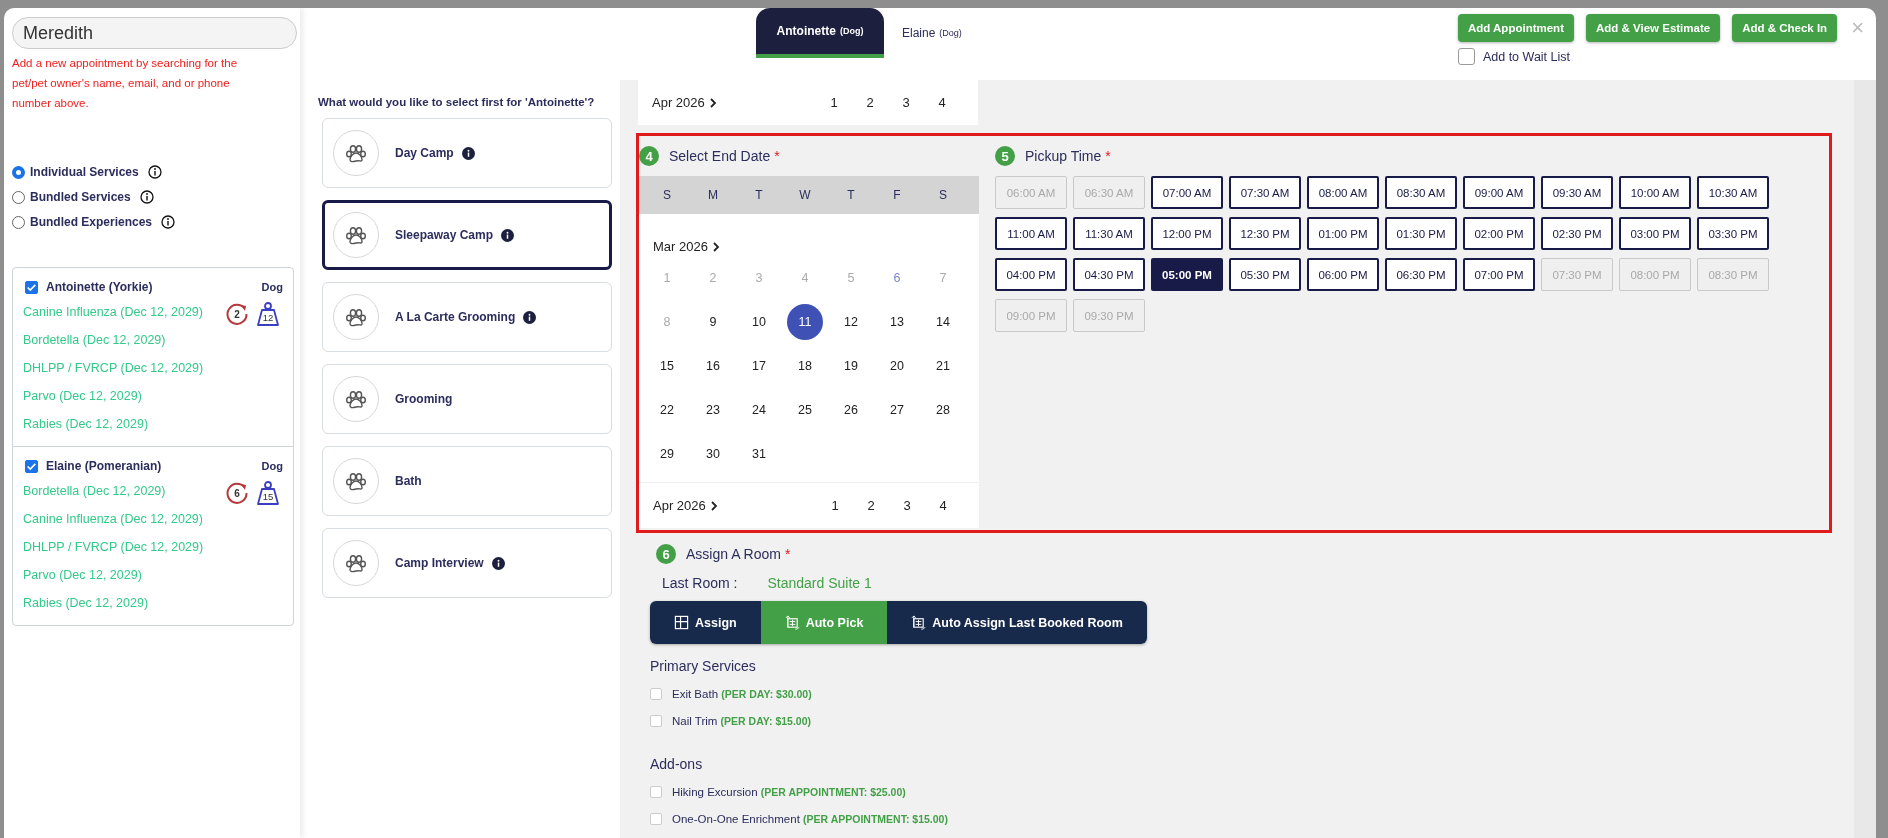  I want to click on time-slot-button: 04:30 PM, so click(1109, 274).